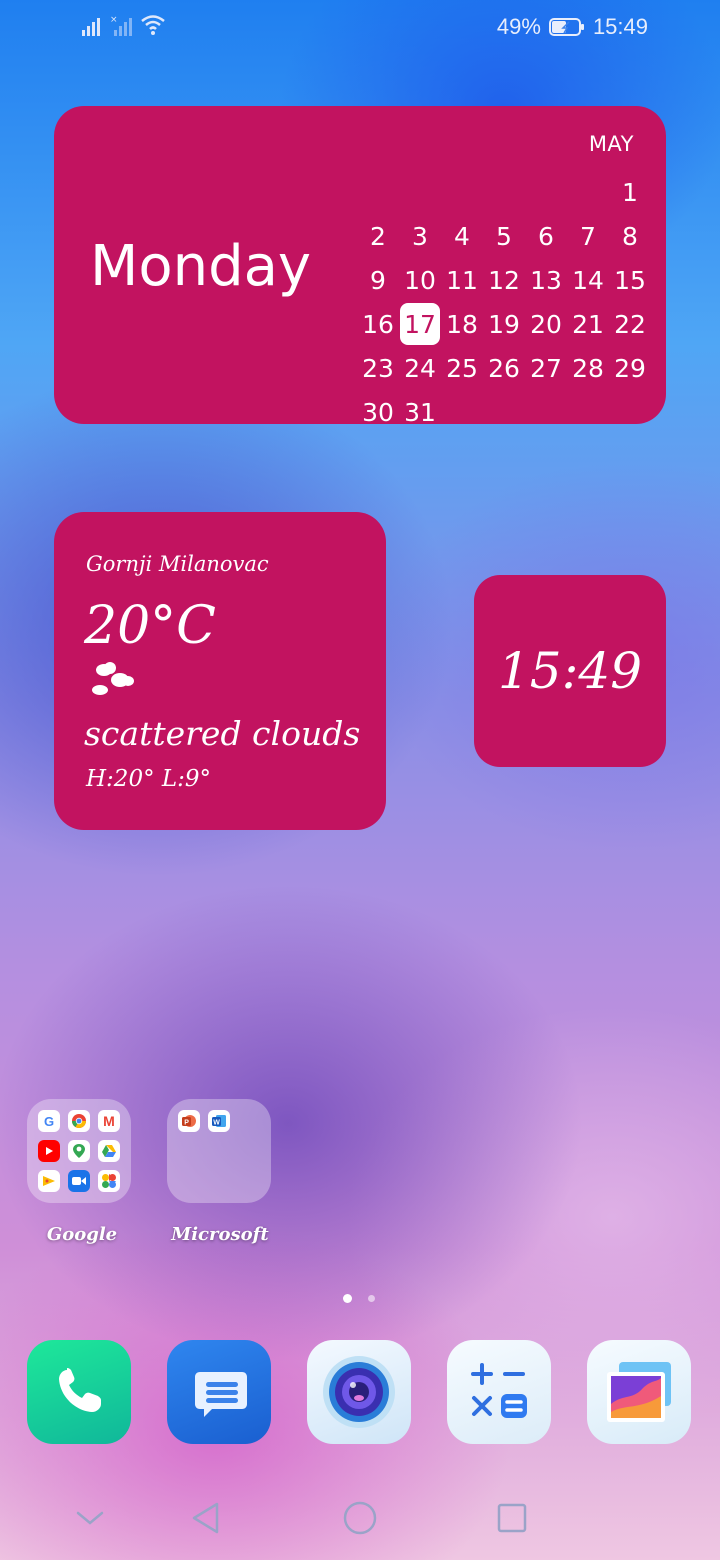 The width and height of the screenshot is (720, 1560). What do you see at coordinates (588, 368) in the screenshot?
I see `calendar-day: 28` at bounding box center [588, 368].